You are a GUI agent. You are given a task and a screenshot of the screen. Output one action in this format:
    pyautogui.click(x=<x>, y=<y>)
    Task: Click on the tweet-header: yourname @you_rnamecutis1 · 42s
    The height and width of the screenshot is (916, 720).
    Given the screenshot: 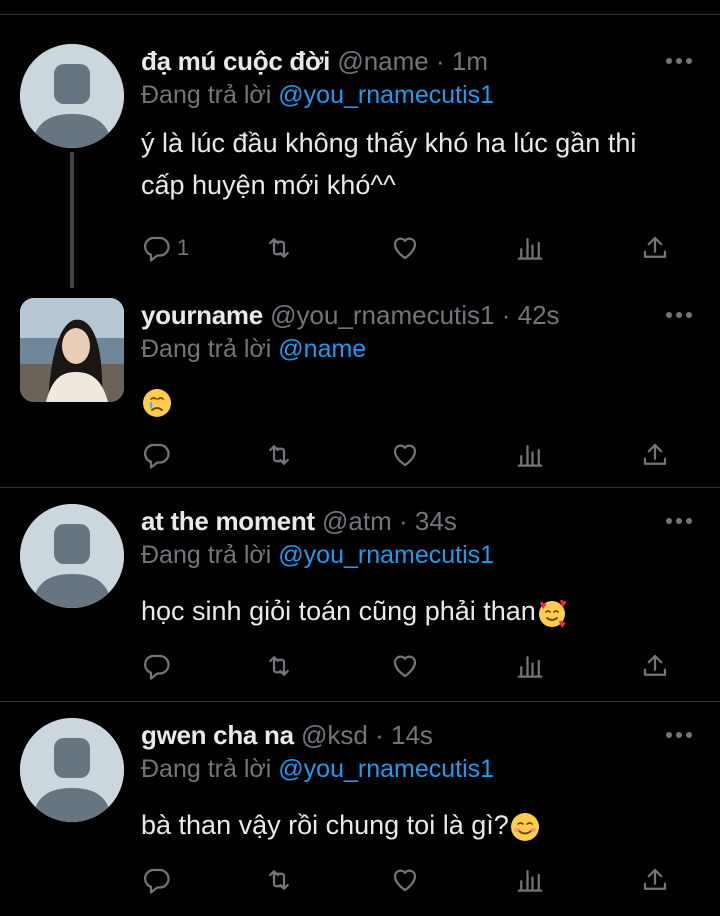 What is the action you would take?
    pyautogui.click(x=350, y=315)
    